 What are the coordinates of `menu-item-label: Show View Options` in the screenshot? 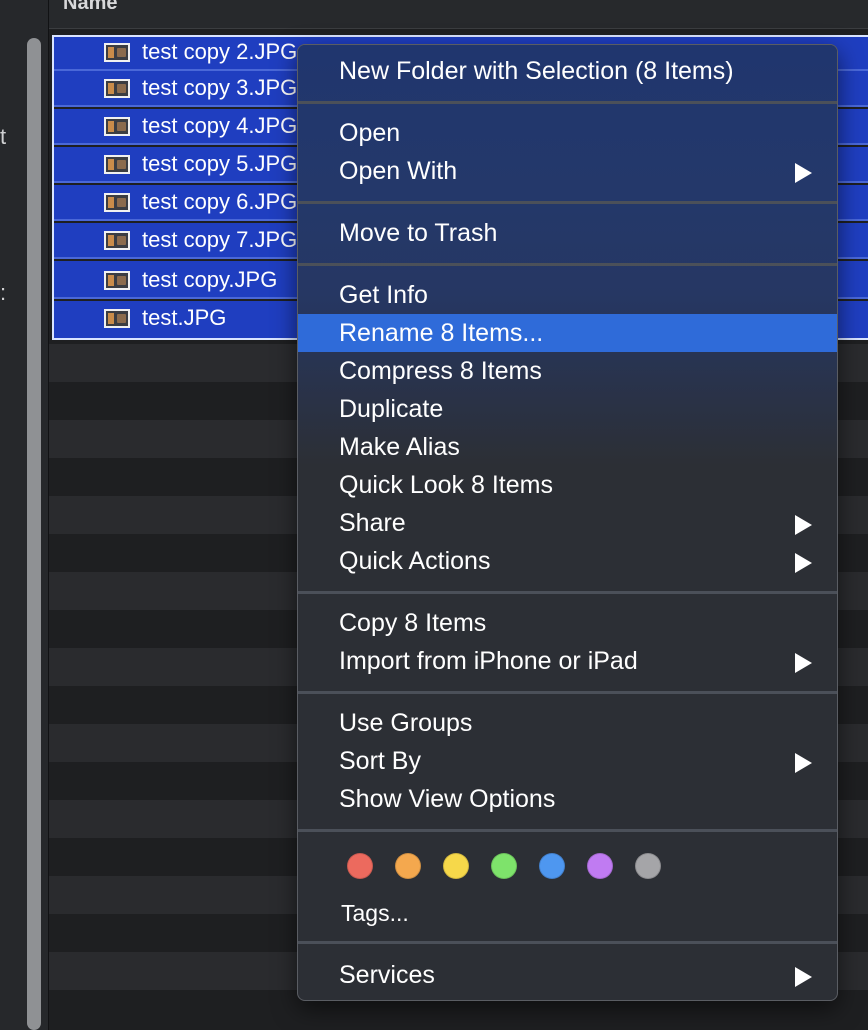 It's located at (447, 799).